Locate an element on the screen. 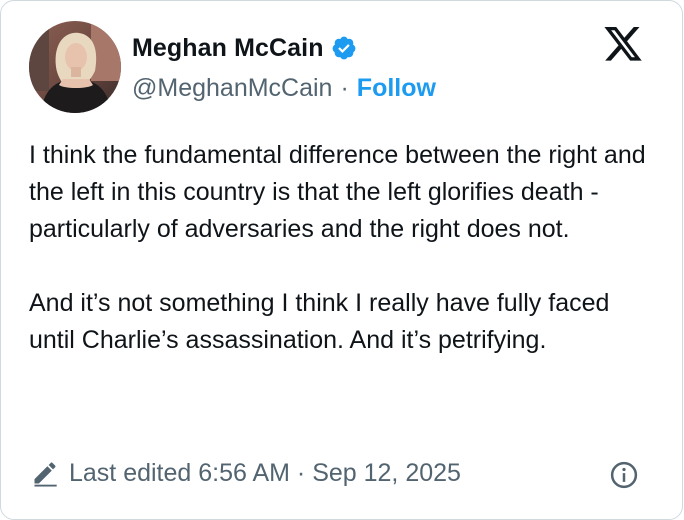 The height and width of the screenshot is (520, 684). author-display-name: Meghan McCain is located at coordinates (228, 48).